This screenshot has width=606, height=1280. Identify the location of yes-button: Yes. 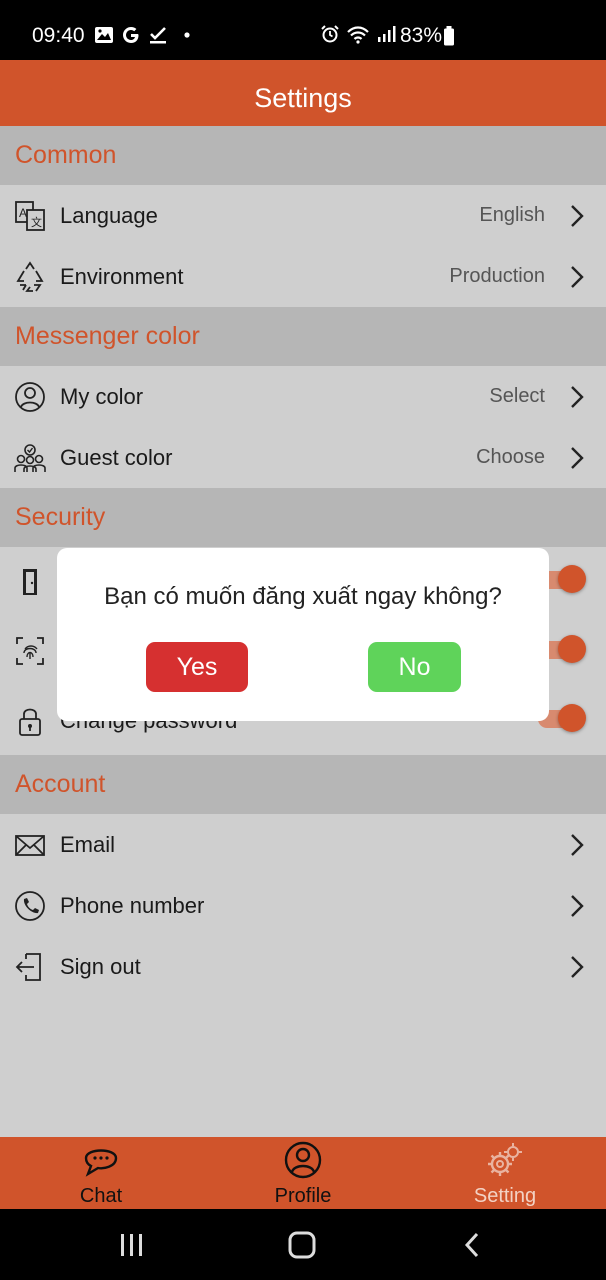
(197, 667).